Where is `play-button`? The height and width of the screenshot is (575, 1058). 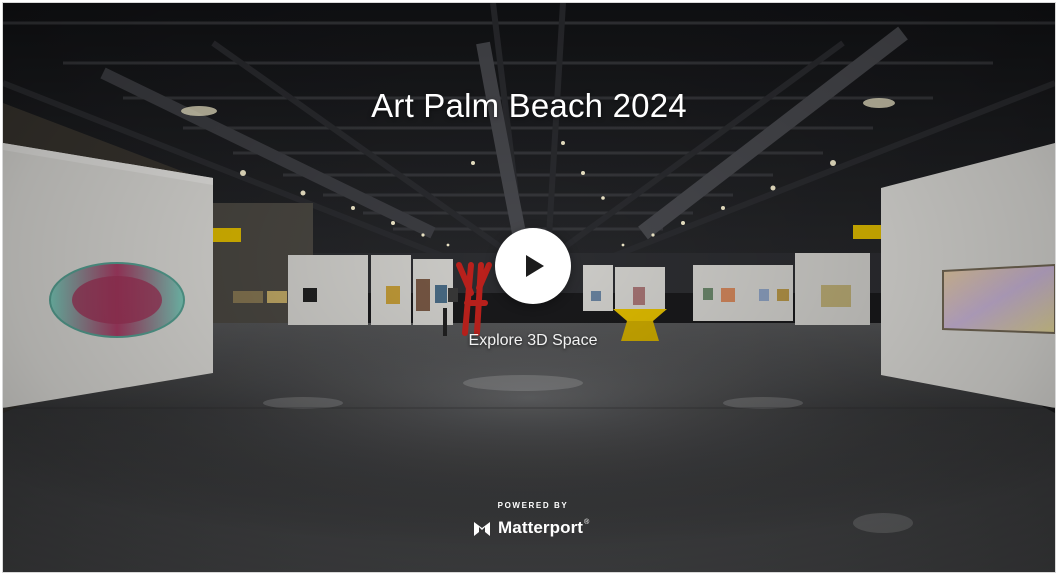
play-button is located at coordinates (533, 266).